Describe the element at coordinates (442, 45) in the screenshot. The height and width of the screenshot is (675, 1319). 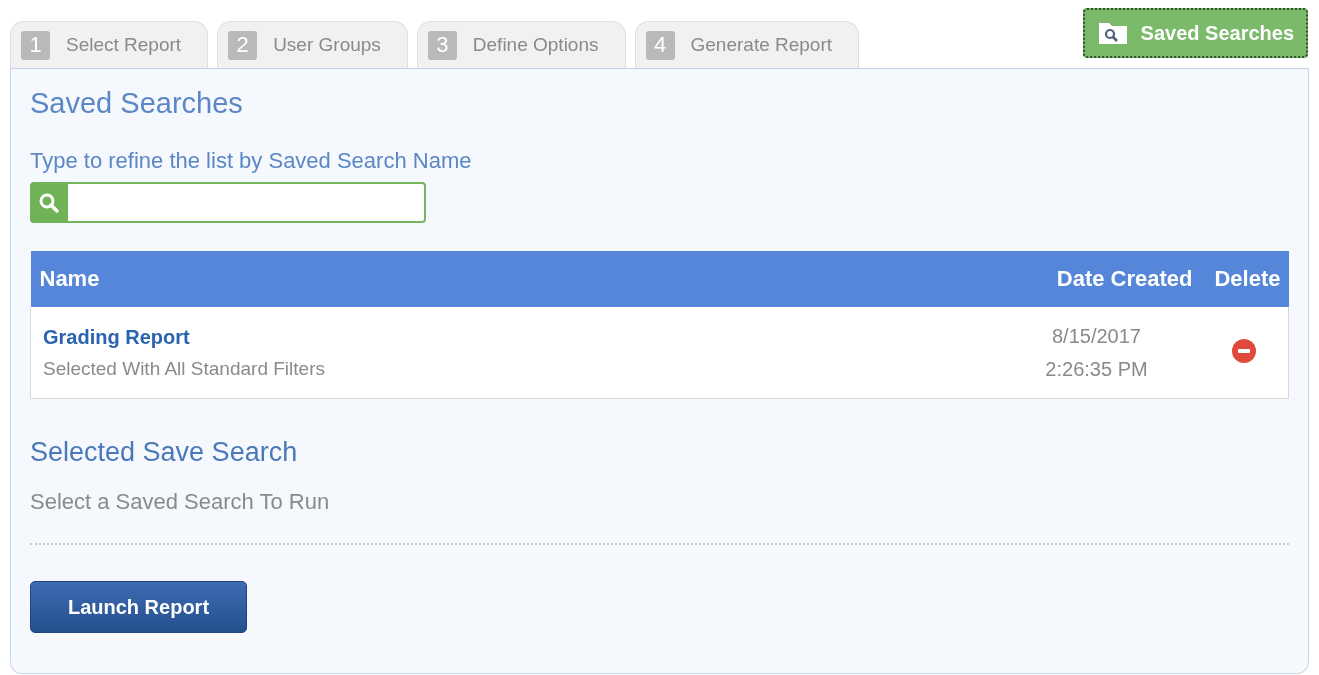
I see `step-number: 3` at that location.